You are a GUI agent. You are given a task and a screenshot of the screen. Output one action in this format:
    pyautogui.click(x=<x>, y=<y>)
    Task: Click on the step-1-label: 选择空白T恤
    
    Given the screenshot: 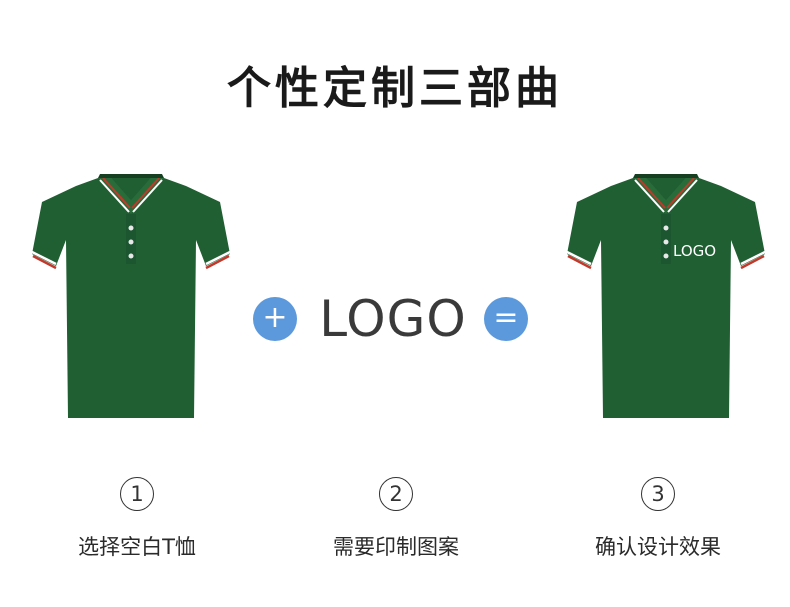 What is the action you would take?
    pyautogui.click(x=137, y=547)
    